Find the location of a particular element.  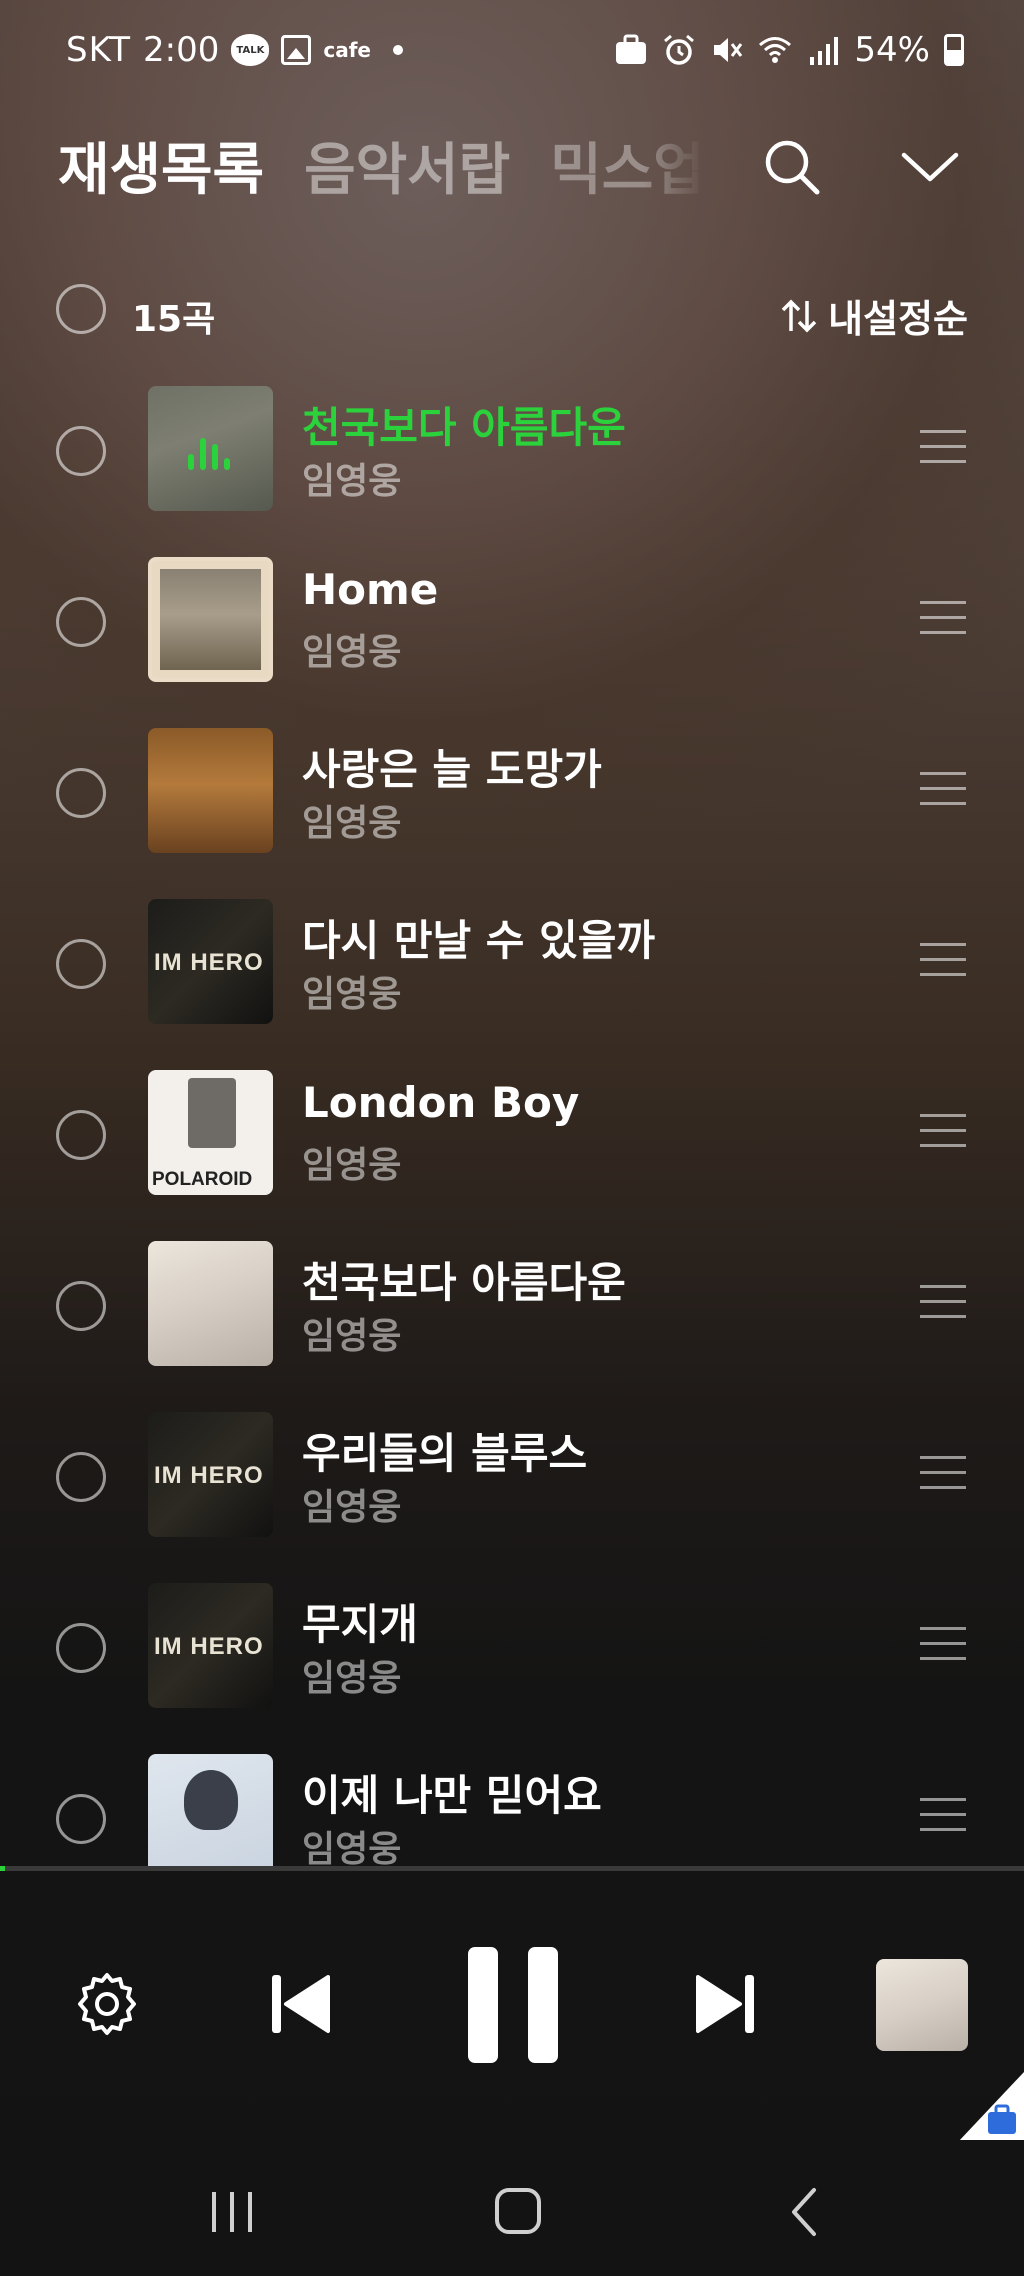

select-all-checkbox is located at coordinates (81, 309).